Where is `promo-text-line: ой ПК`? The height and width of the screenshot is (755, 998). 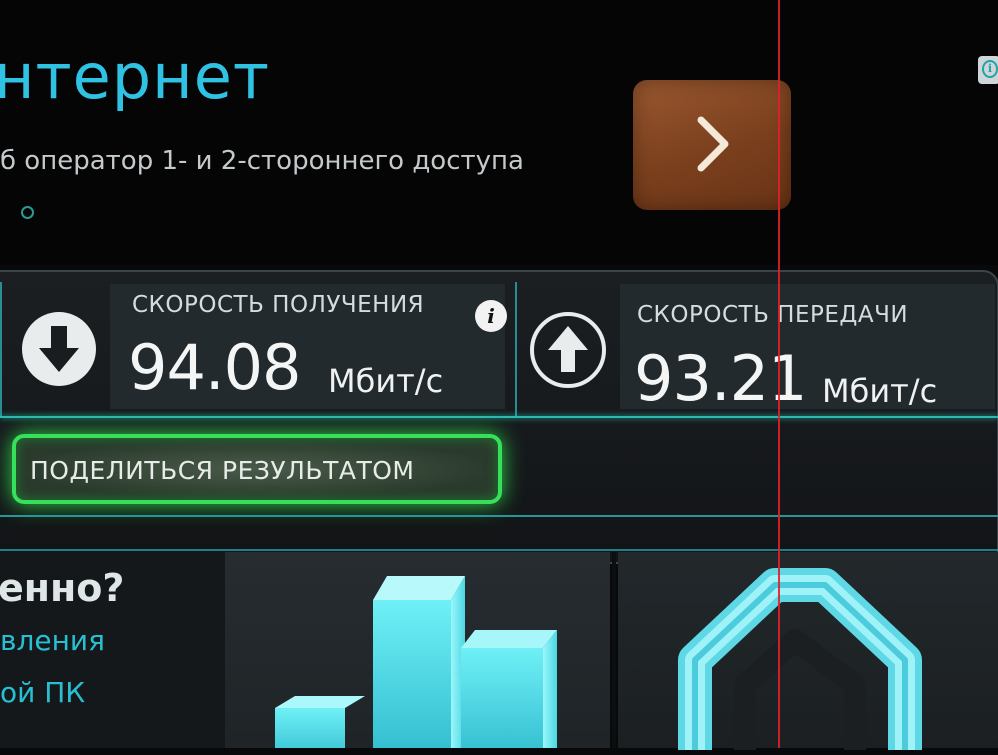 promo-text-line: ой ПК is located at coordinates (43, 692).